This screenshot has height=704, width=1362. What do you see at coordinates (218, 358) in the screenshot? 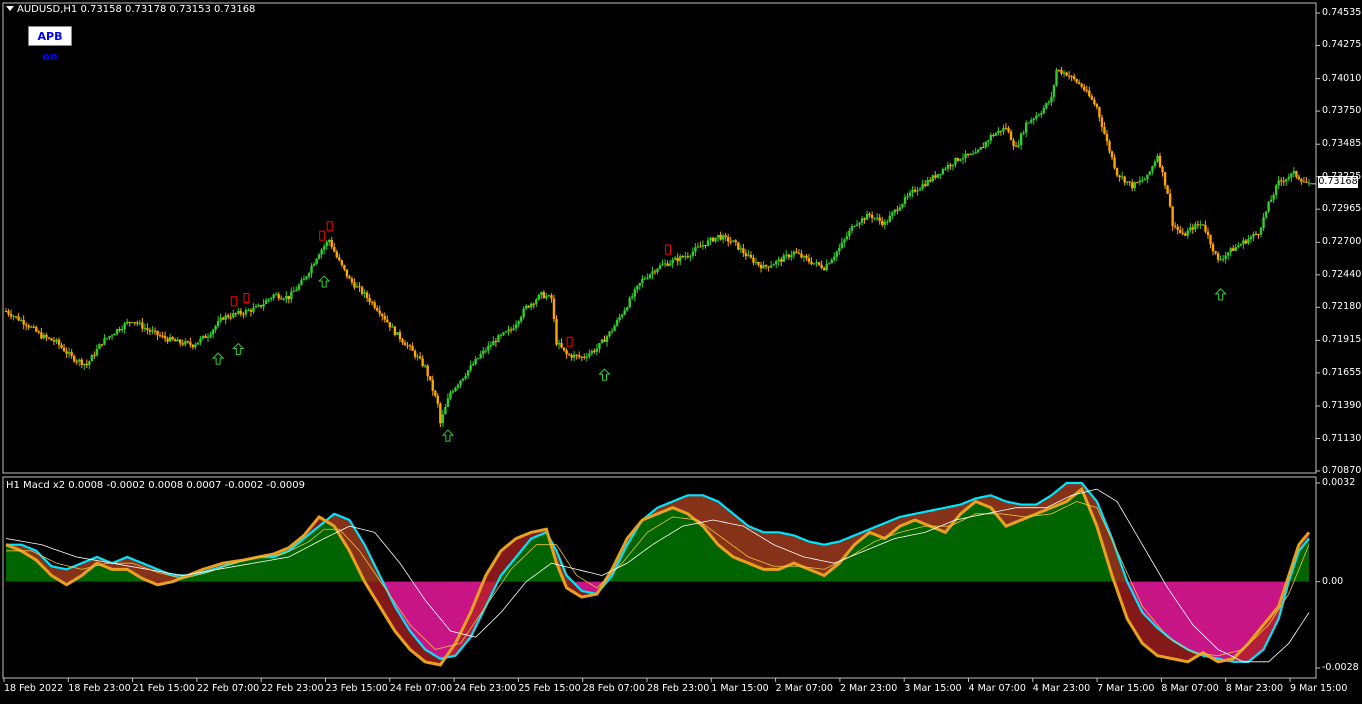
I see `buy-arrow-icon` at bounding box center [218, 358].